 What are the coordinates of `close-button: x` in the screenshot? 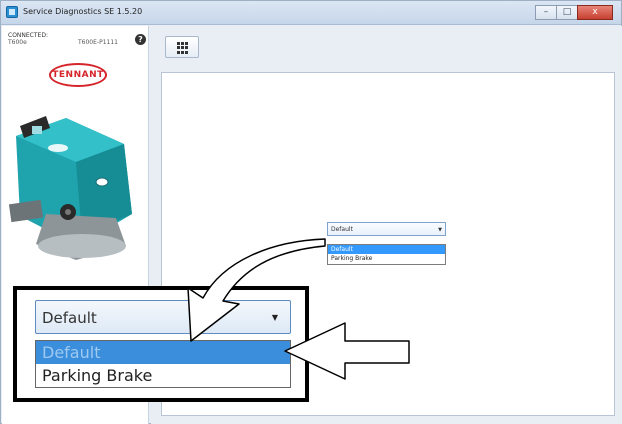 It's located at (595, 12).